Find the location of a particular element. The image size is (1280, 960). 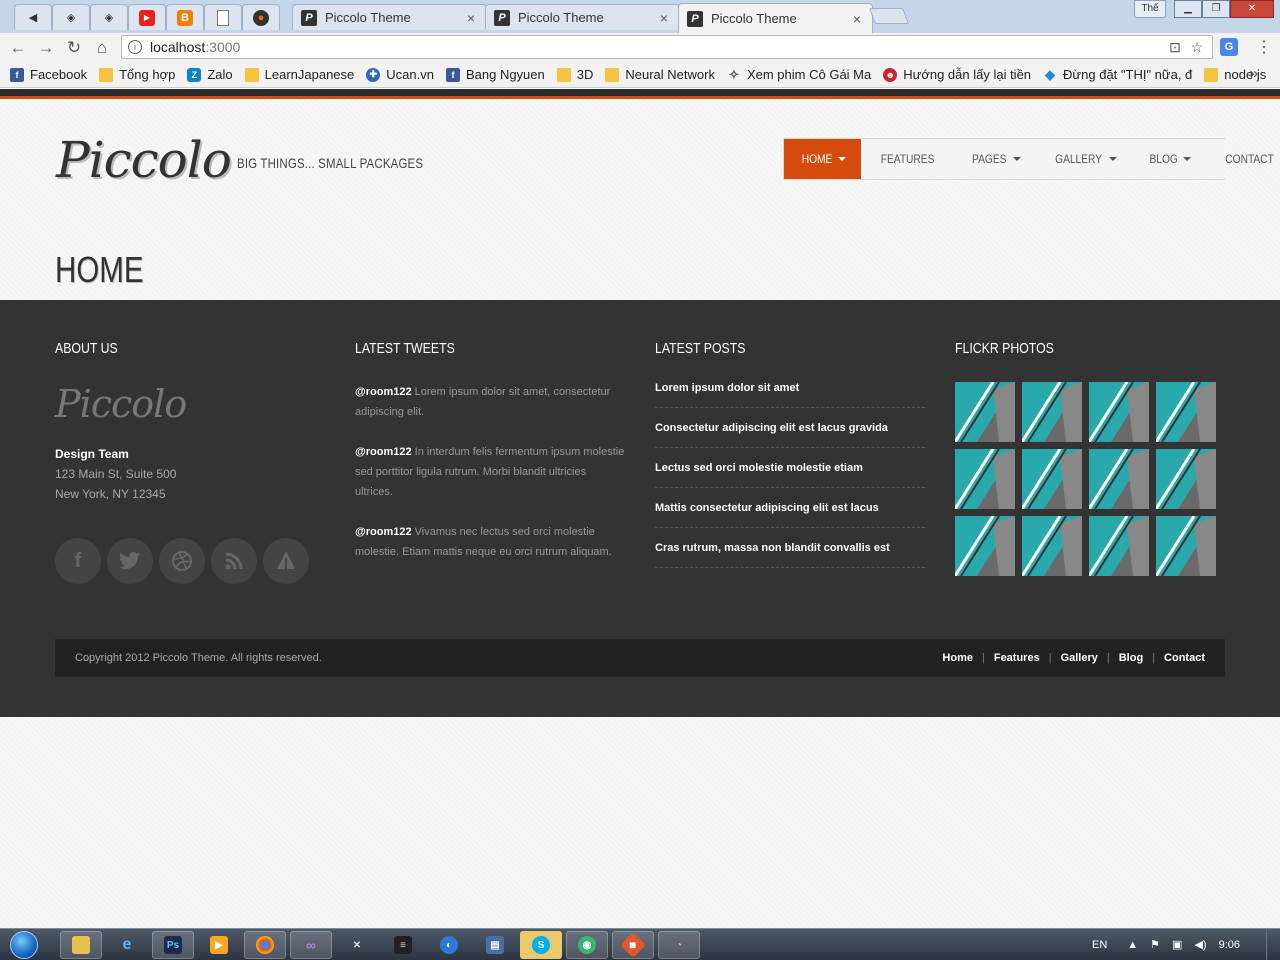

bookmark-item: Neural Network is located at coordinates (660, 74).